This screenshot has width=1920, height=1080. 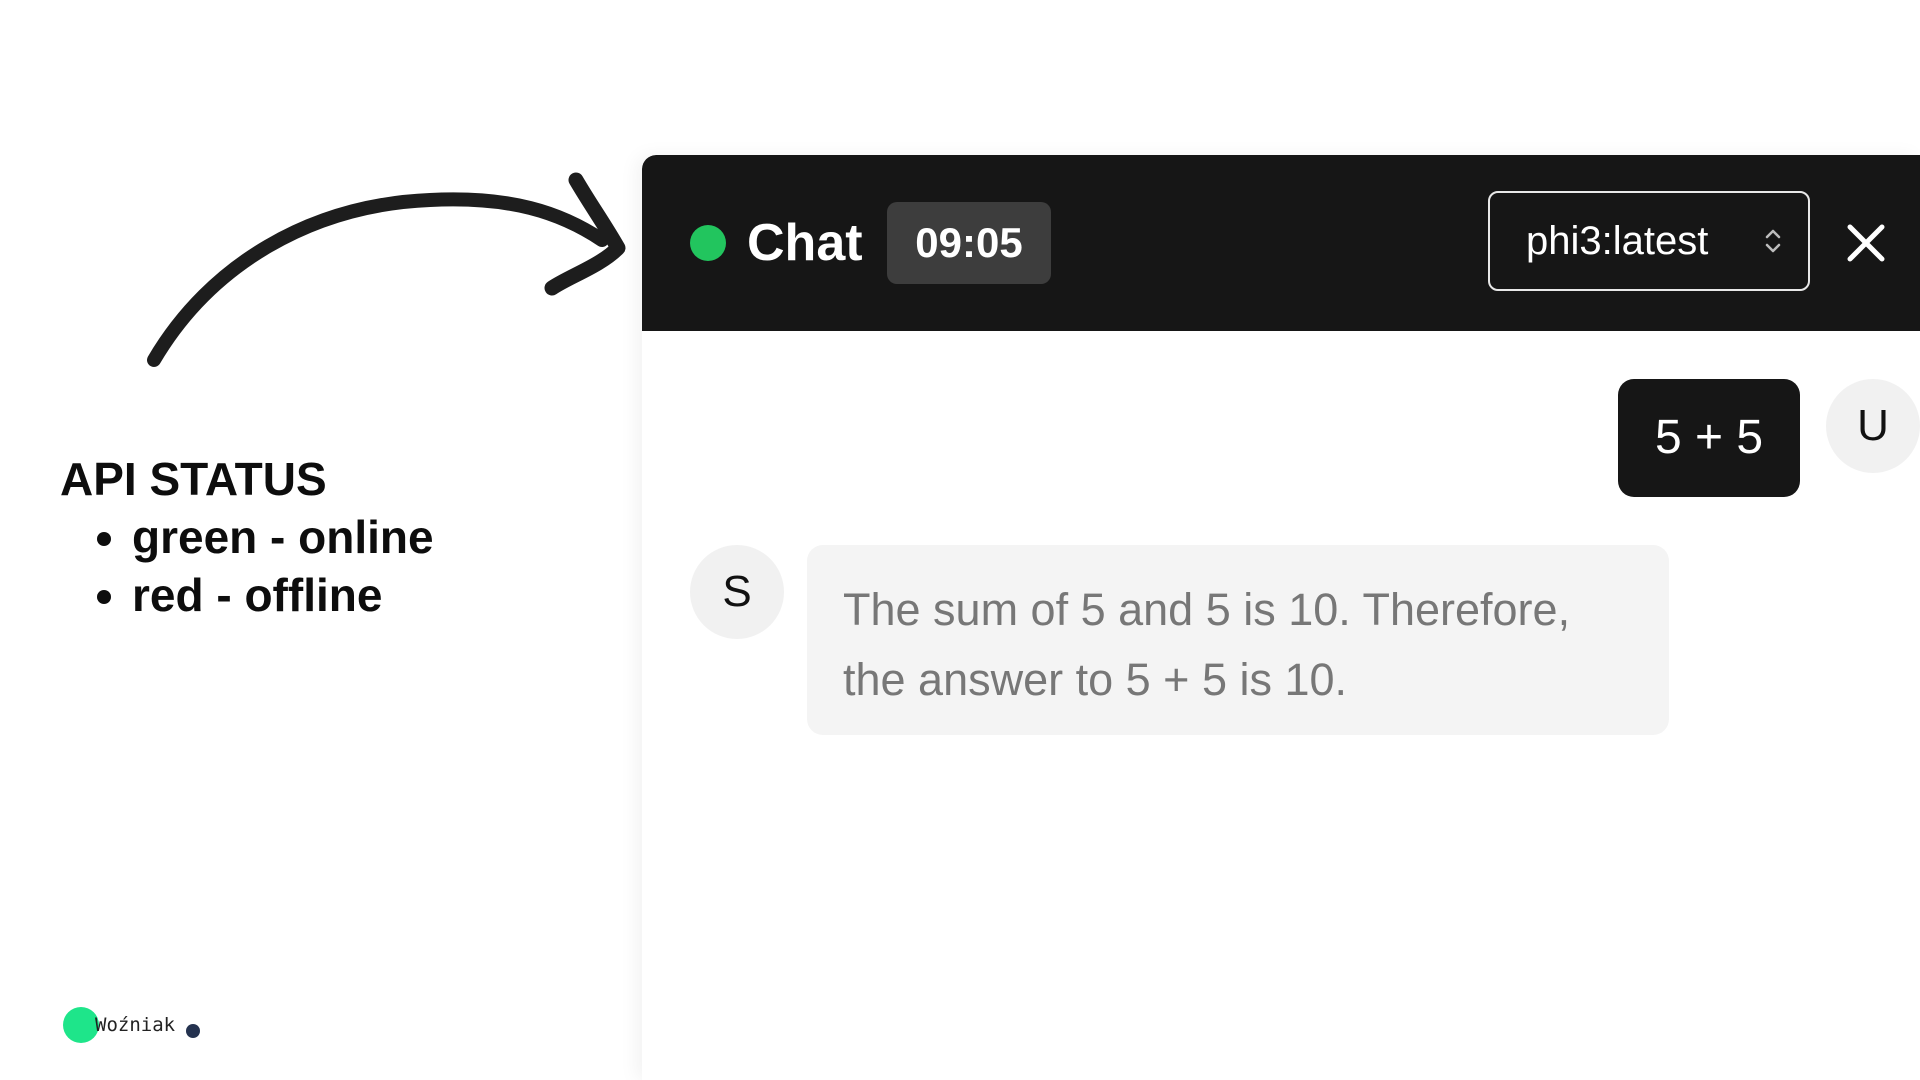 What do you see at coordinates (1281, 243) in the screenshot?
I see `chat-header: Chat 09:05 phi3:latest` at bounding box center [1281, 243].